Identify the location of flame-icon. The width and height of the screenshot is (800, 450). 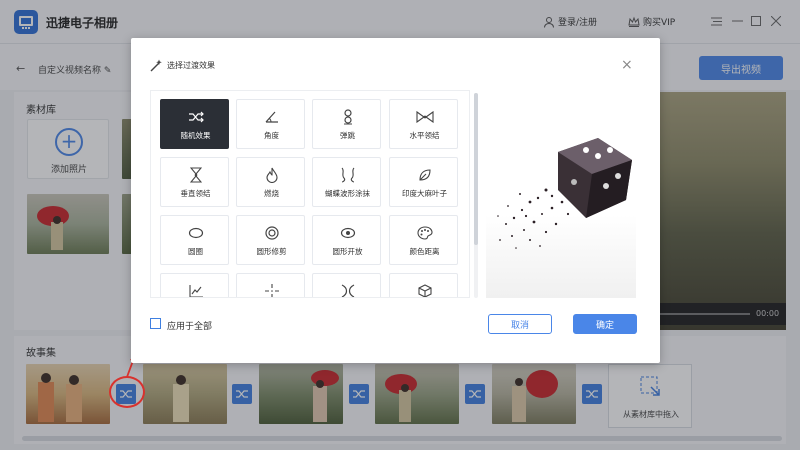
(271, 175).